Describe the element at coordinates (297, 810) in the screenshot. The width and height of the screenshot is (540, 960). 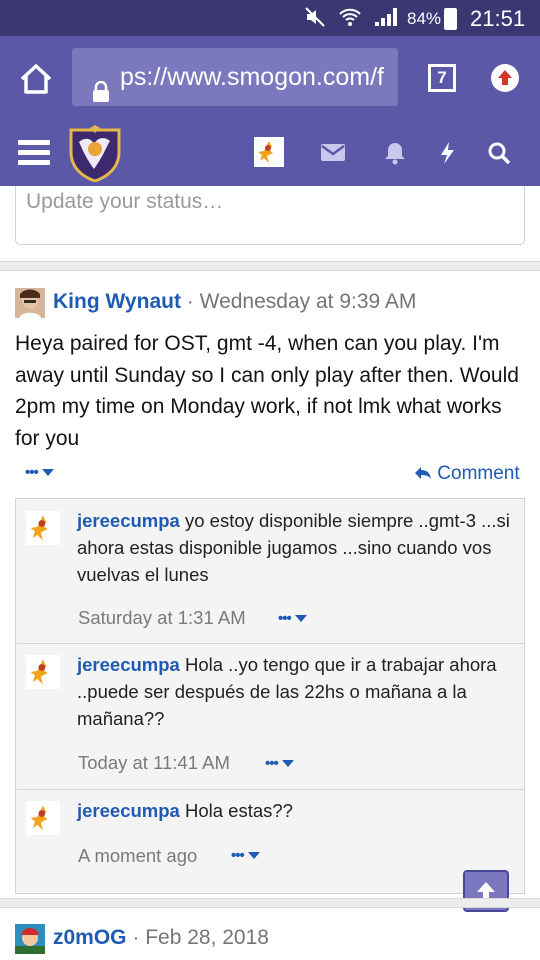
I see `comment-text: jereecumpa Hola estas??` at that location.